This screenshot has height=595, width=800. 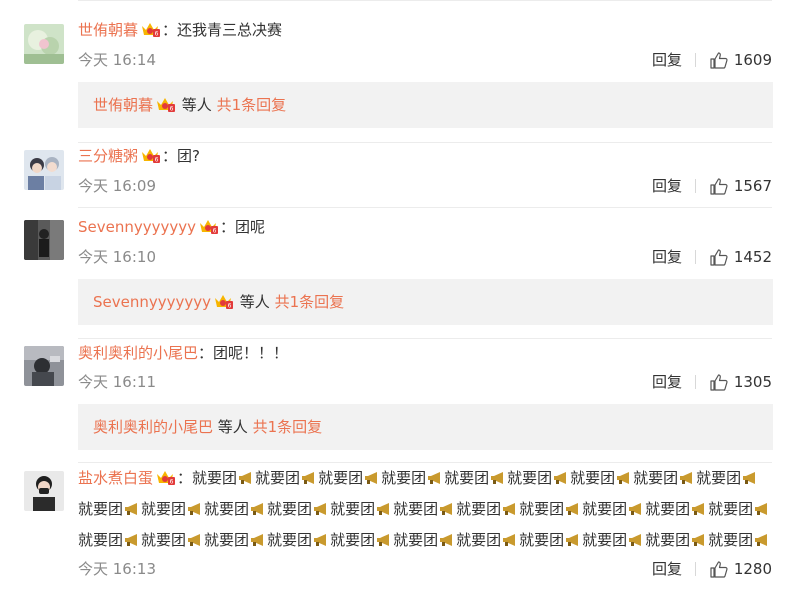 I want to click on like-button: 1305, so click(x=741, y=382).